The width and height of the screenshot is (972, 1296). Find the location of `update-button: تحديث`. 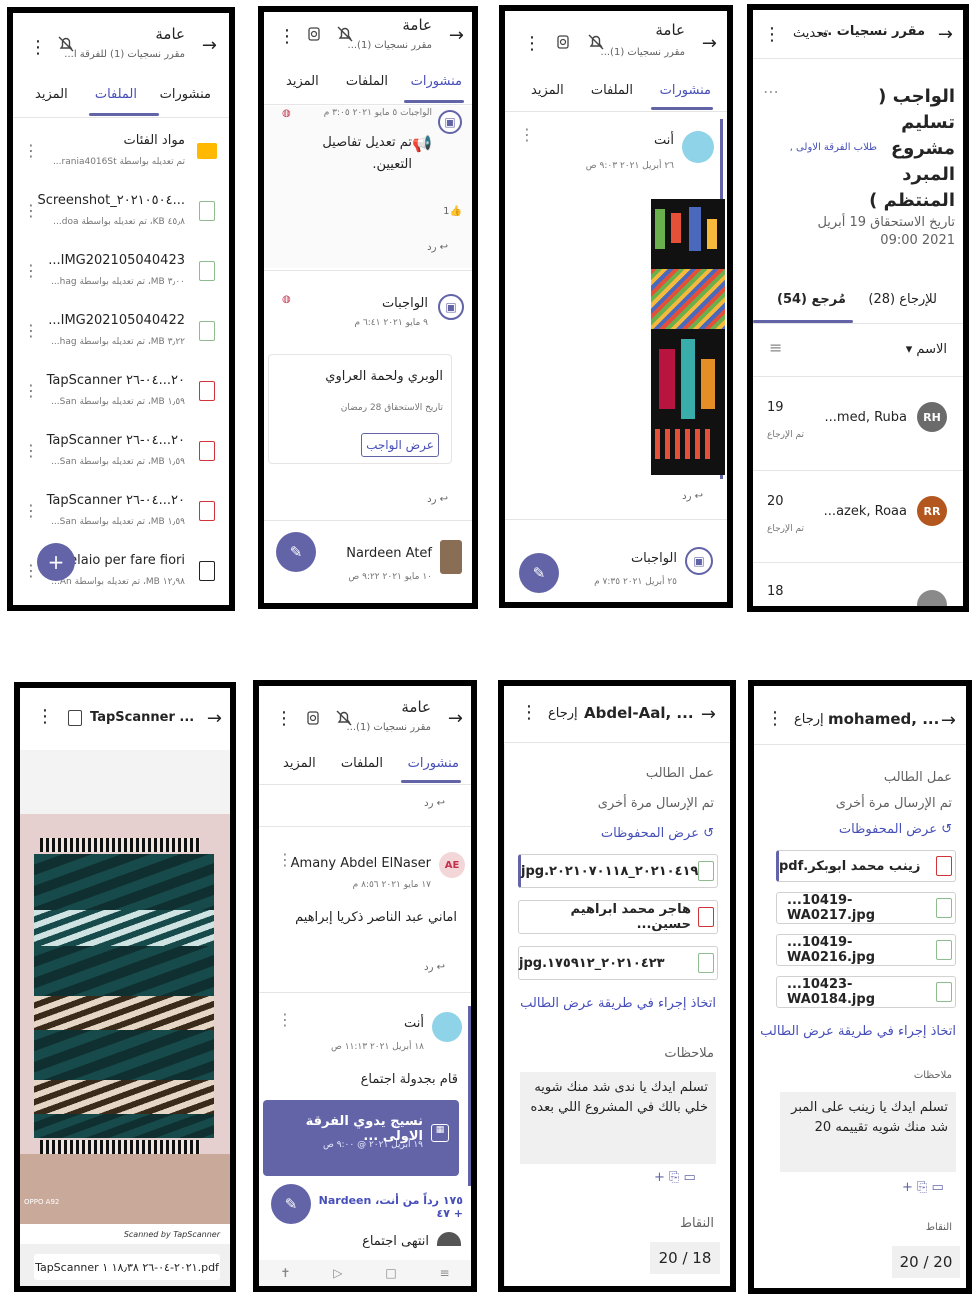

update-button: تحديث is located at coordinates (810, 33).